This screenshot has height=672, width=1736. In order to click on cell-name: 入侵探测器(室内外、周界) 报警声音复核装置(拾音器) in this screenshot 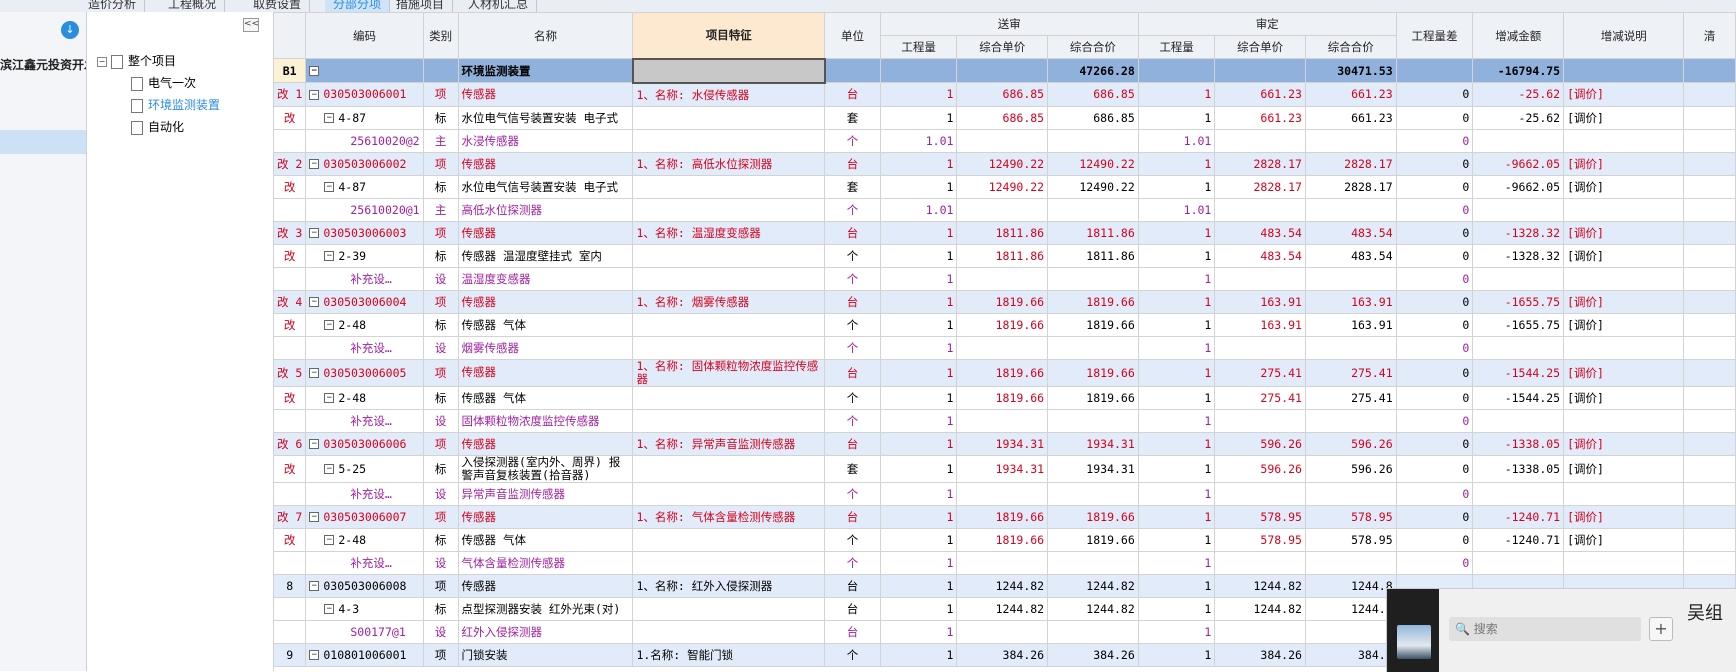, I will do `click(545, 468)`.